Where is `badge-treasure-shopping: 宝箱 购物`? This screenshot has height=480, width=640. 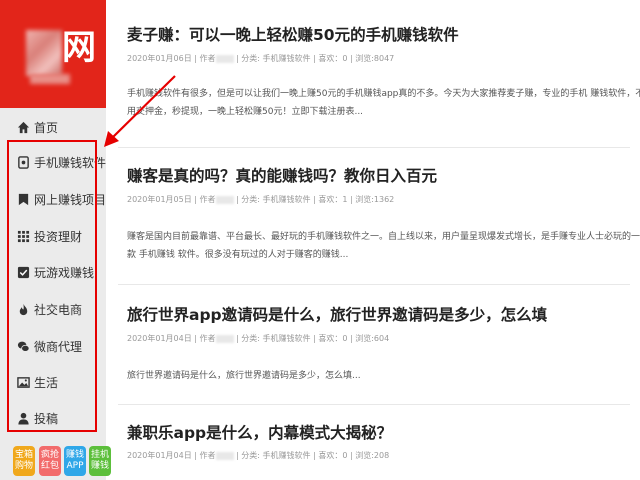
badge-treasure-shopping: 宝箱 购物 is located at coordinates (24, 461).